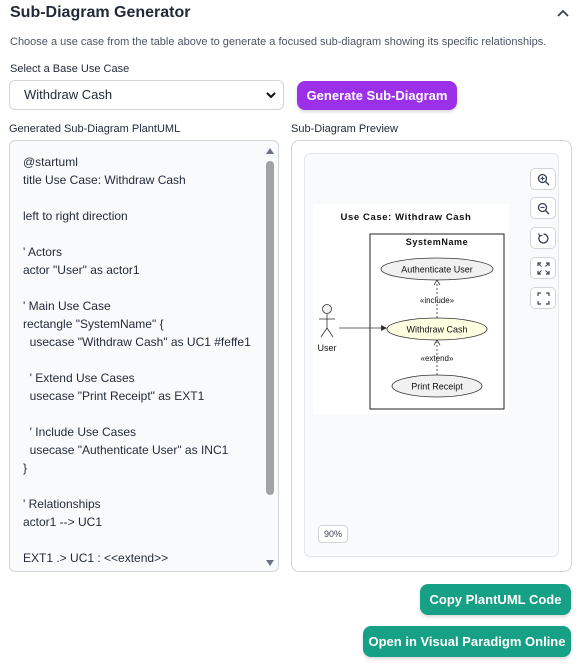 The height and width of the screenshot is (664, 581). What do you see at coordinates (333, 534) in the screenshot?
I see `zoom-level-indicator: 90%` at bounding box center [333, 534].